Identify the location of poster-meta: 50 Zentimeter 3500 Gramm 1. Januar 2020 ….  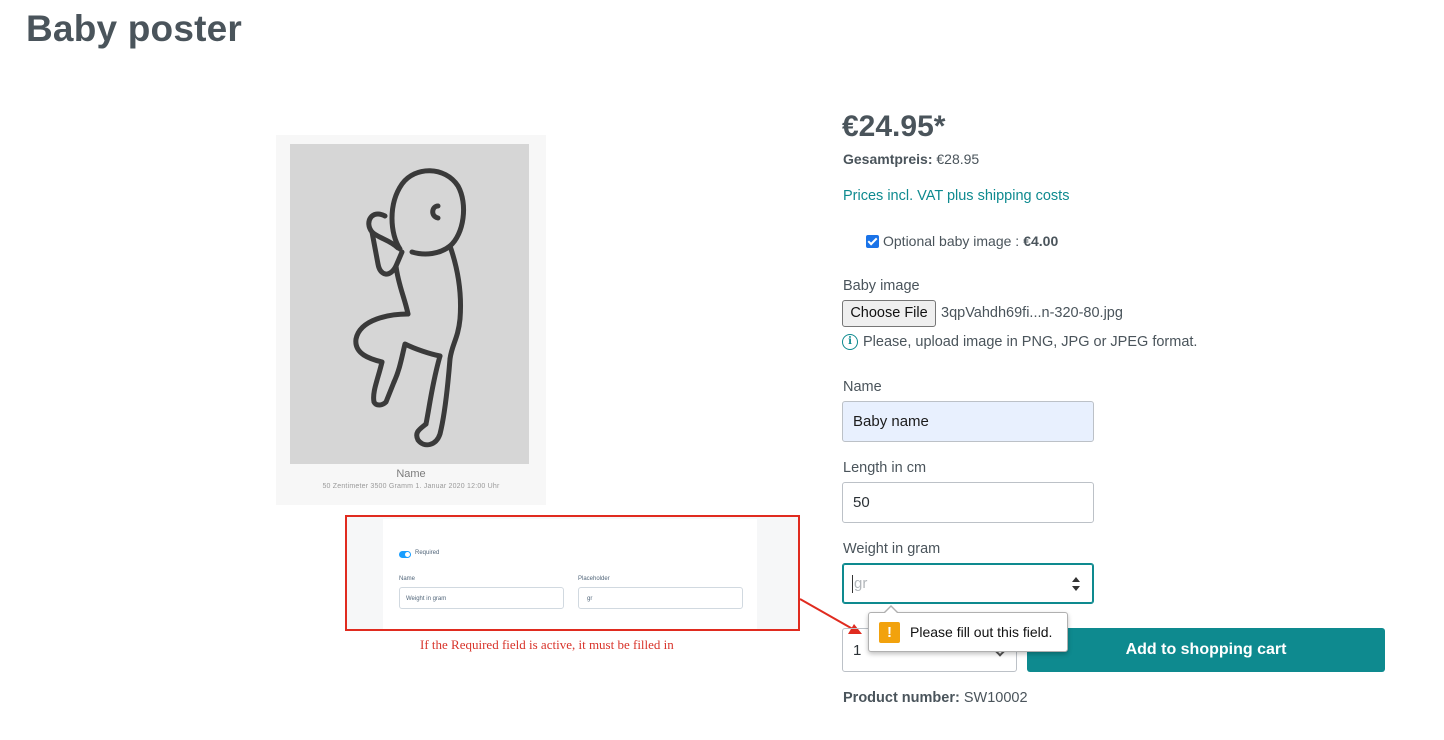
(411, 486).